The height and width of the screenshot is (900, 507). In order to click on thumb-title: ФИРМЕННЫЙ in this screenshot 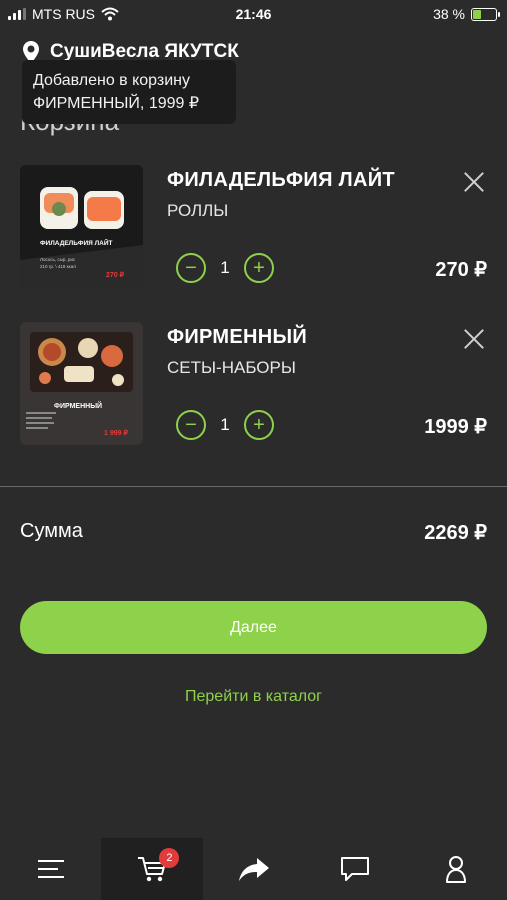, I will do `click(78, 405)`.